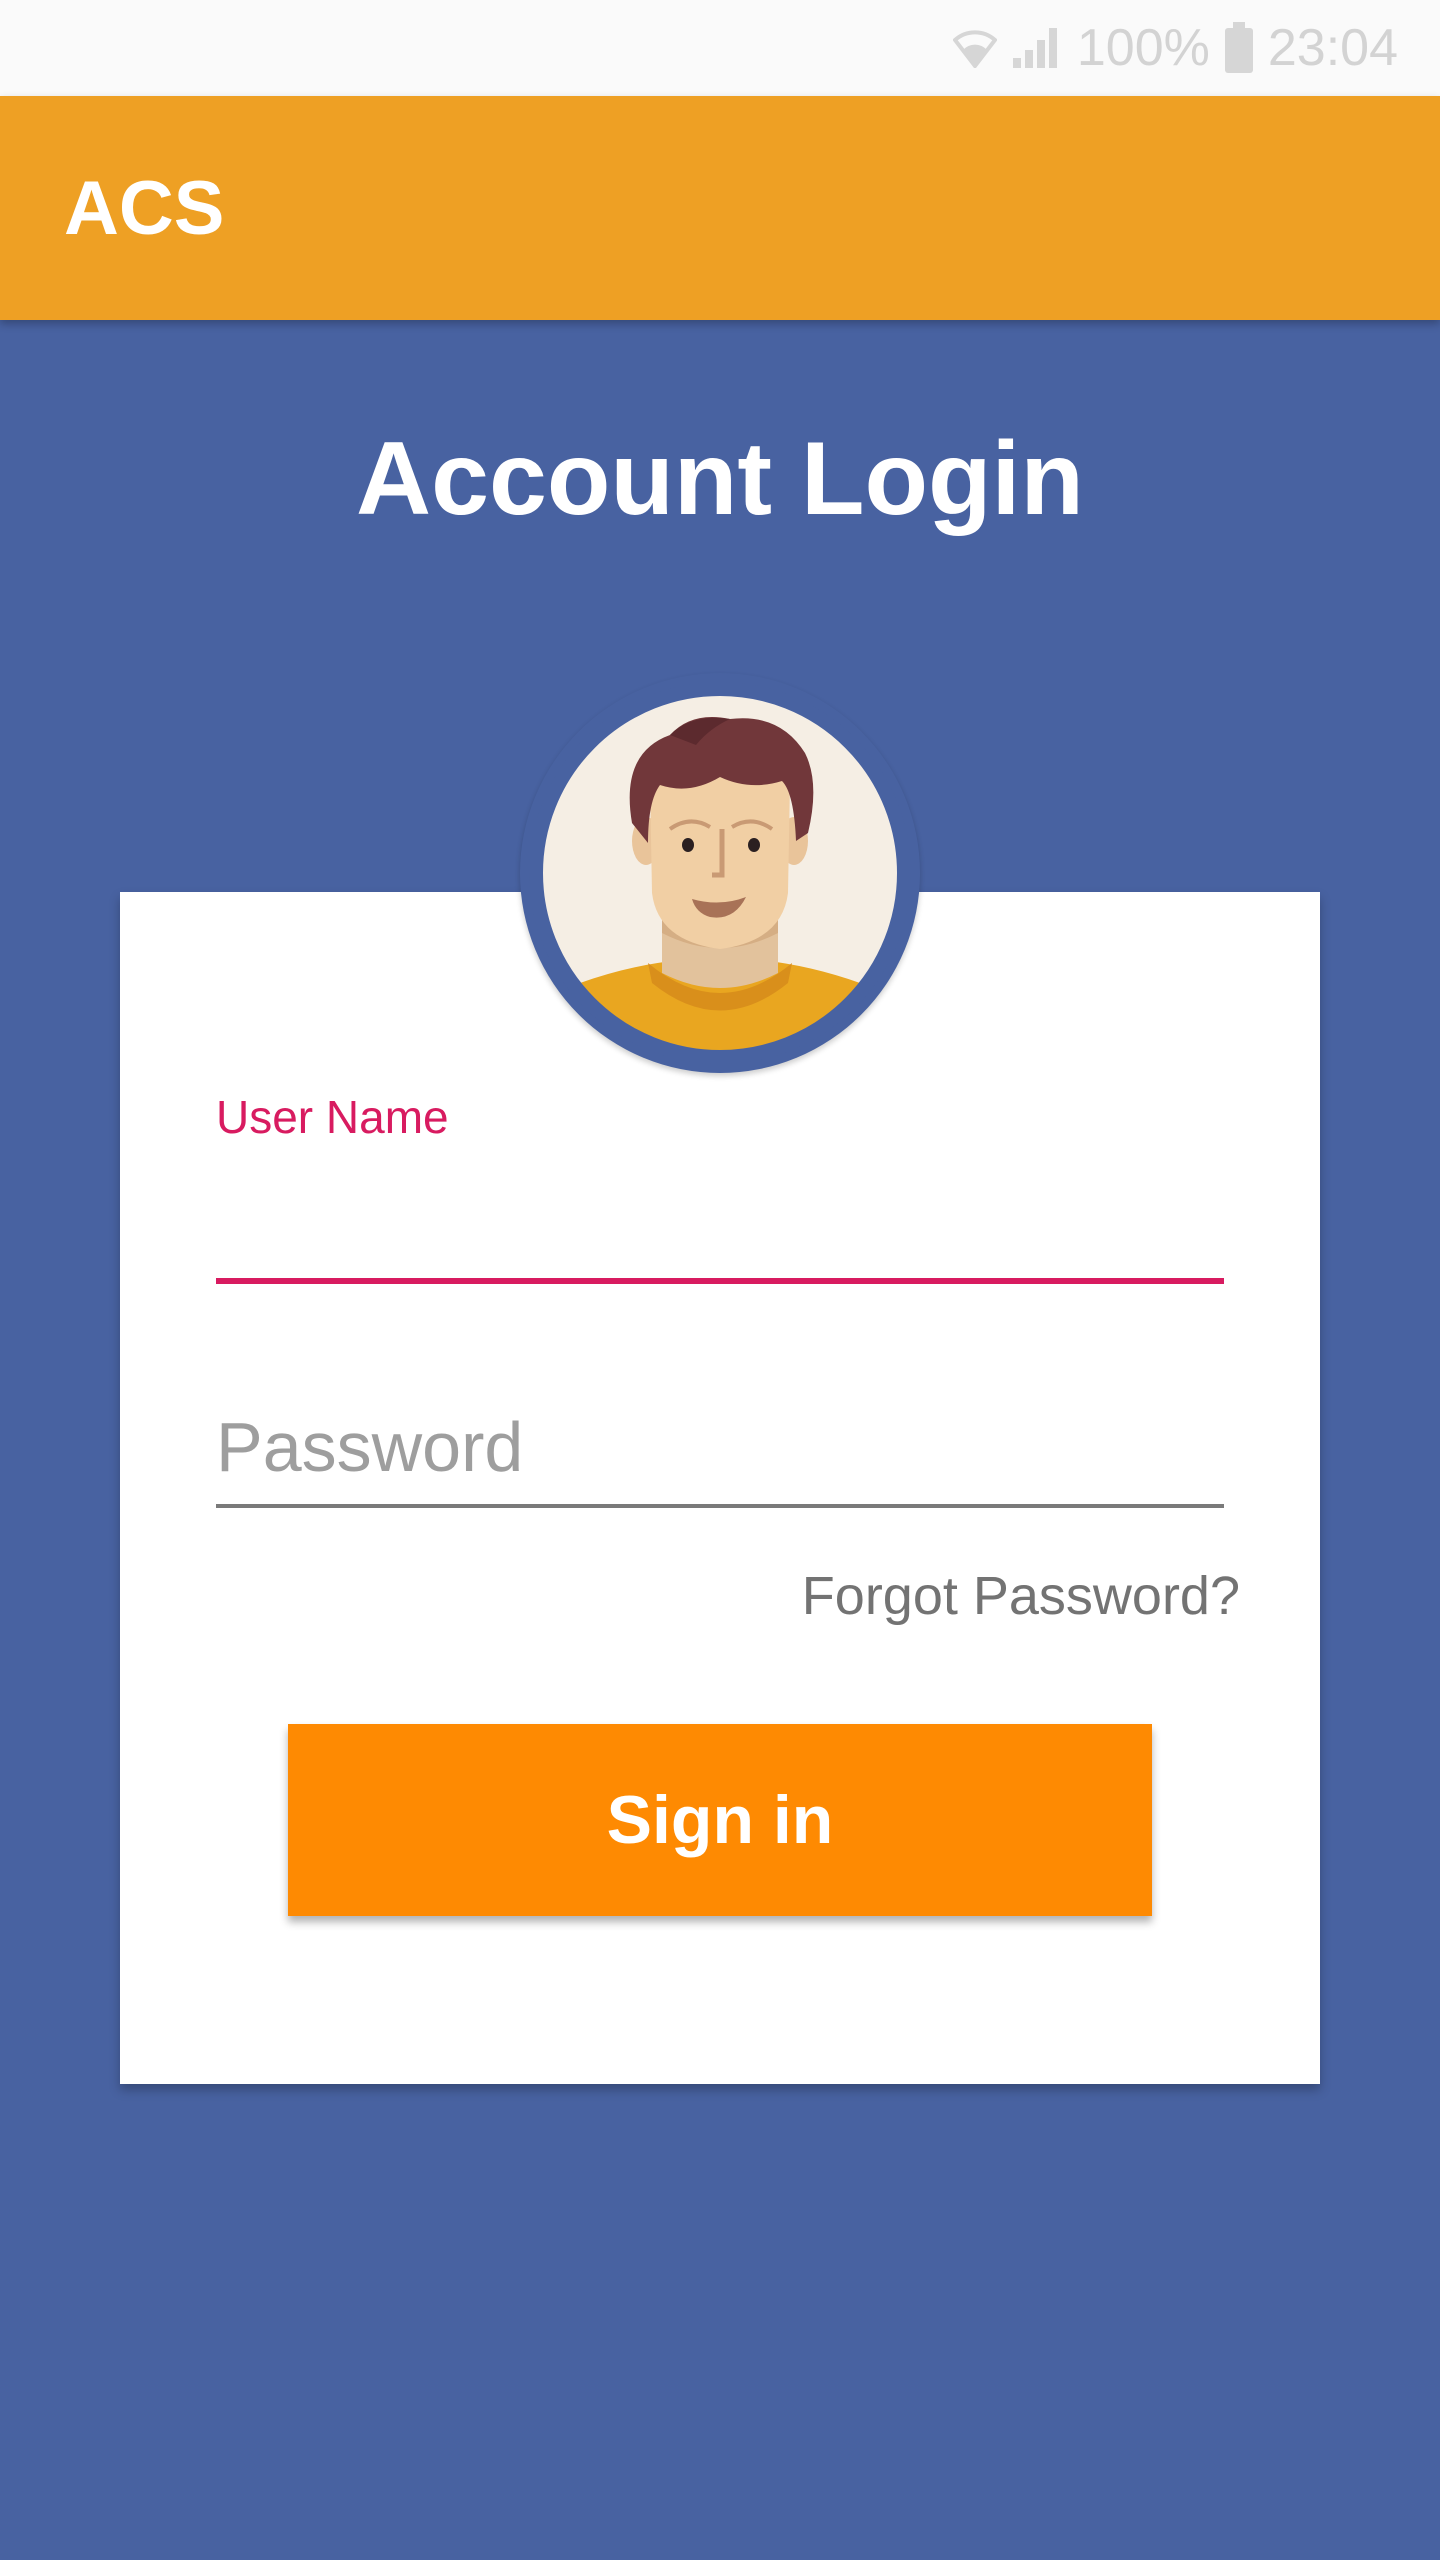 Image resolution: width=1440 pixels, height=2560 pixels. What do you see at coordinates (974, 48) in the screenshot?
I see `wifi-icon` at bounding box center [974, 48].